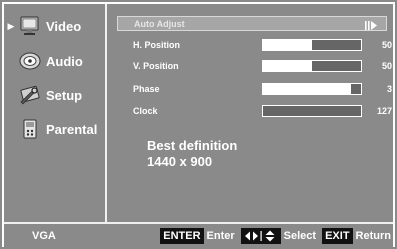 This screenshot has height=249, width=397. I want to click on resolution-info: Best definition 1440 x 900, so click(192, 154).